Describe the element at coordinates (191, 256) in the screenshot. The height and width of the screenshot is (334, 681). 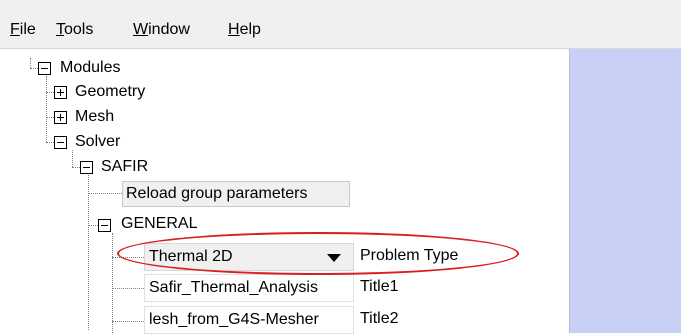
I see `problem-type-value: Thermal 2D` at that location.